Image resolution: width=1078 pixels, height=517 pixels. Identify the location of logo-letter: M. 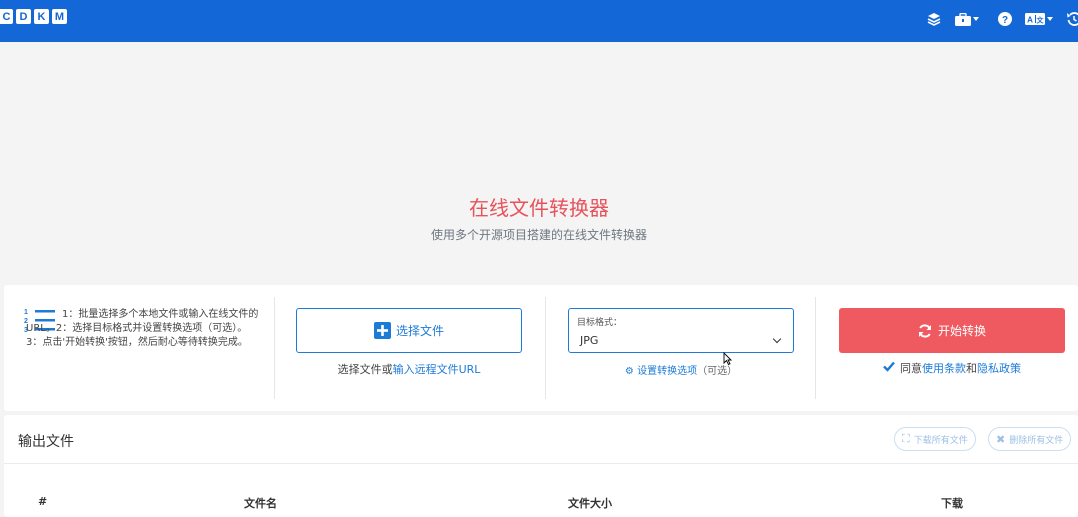
(59, 16).